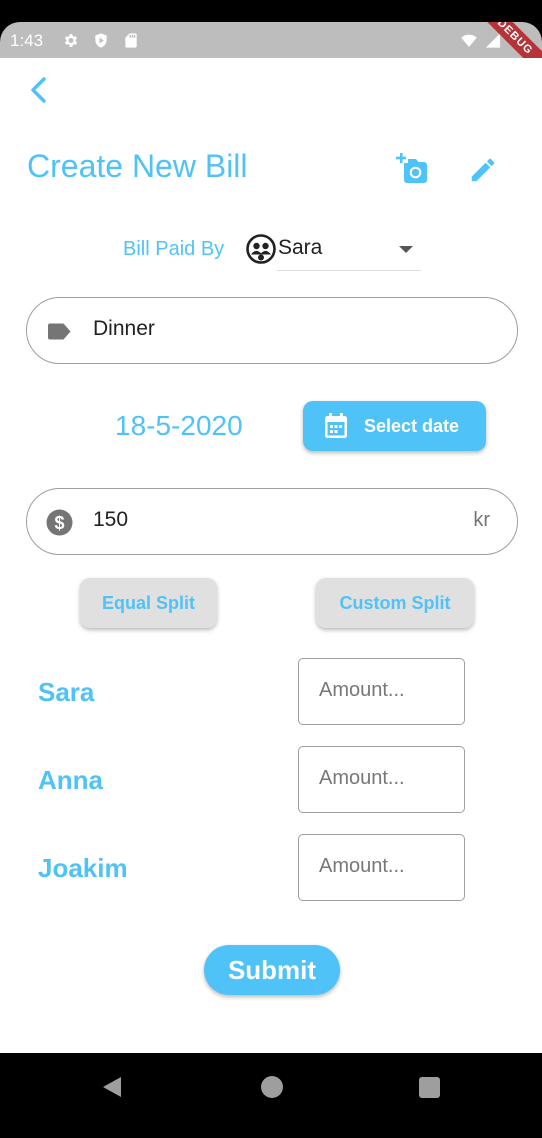 This screenshot has width=542, height=1138. What do you see at coordinates (70, 780) in the screenshot?
I see `participant-name: Anna` at bounding box center [70, 780].